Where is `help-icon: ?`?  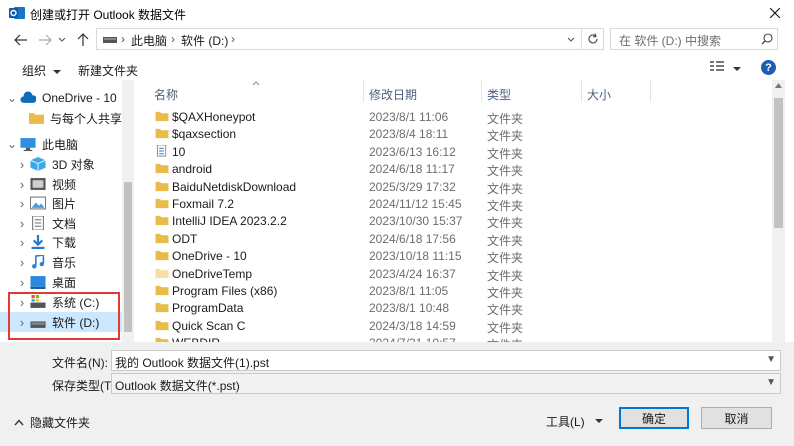
help-icon: ? is located at coordinates (768, 67).